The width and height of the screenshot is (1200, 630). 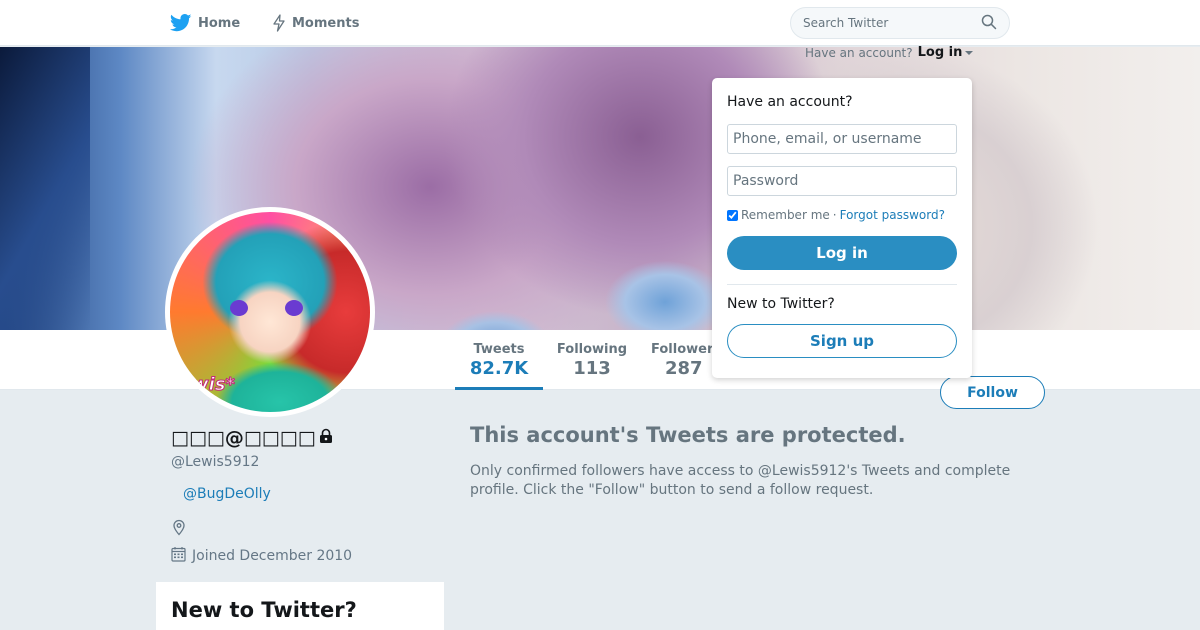 What do you see at coordinates (592, 349) in the screenshot?
I see `stat-following-label: Following` at bounding box center [592, 349].